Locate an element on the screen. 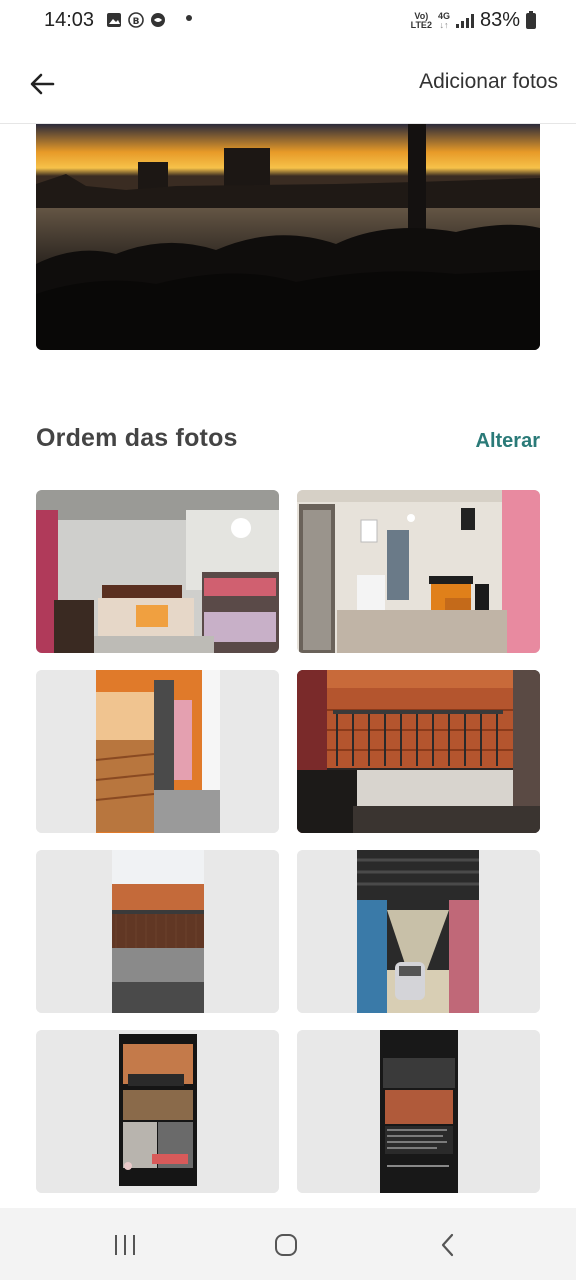 This screenshot has width=576, height=1280. signal-icon is located at coordinates (464, 20).